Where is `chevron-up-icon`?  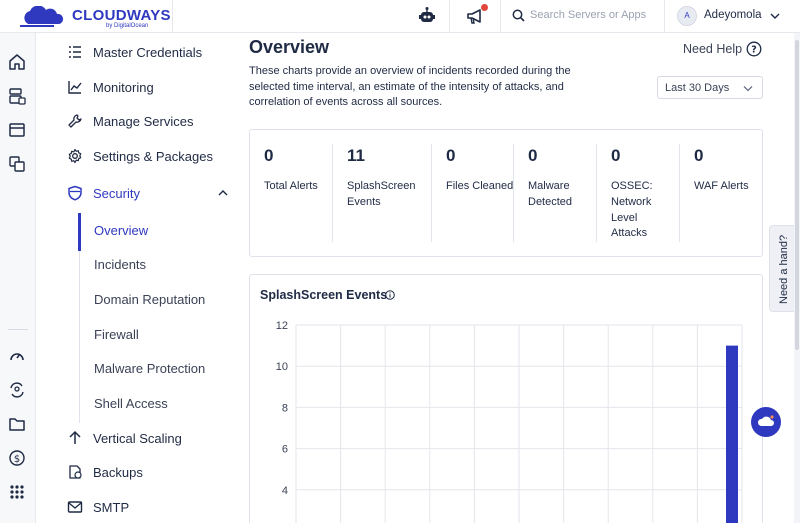 chevron-up-icon is located at coordinates (223, 193).